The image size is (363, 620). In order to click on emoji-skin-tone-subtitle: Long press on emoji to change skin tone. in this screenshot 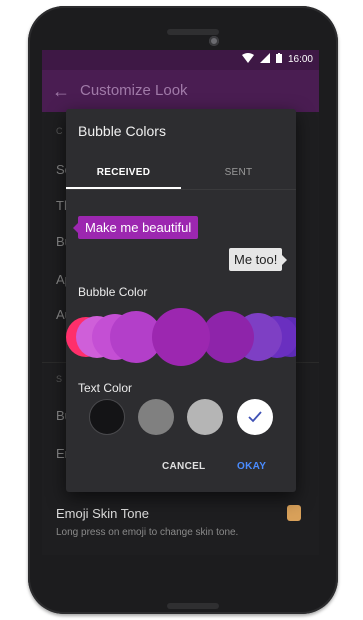, I will do `click(147, 532)`.